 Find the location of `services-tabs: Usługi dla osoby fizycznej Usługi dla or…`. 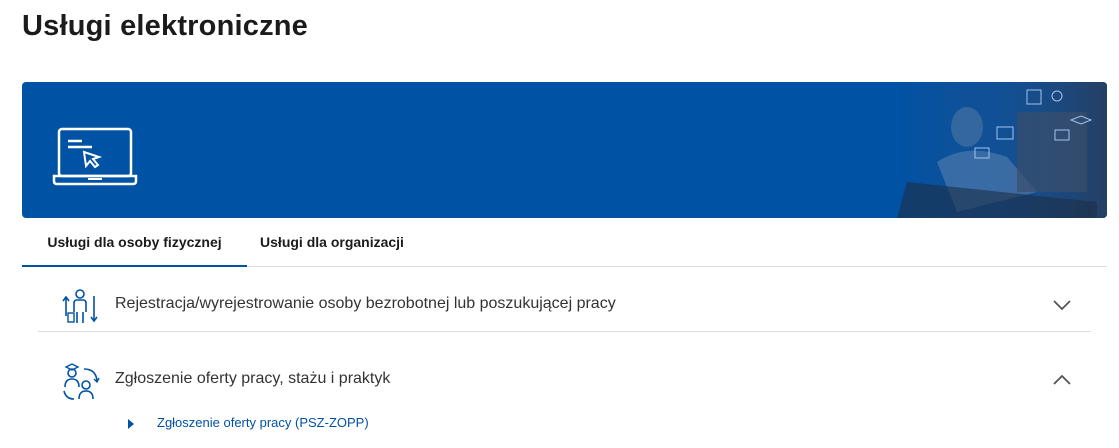

services-tabs: Usługi dla osoby fizycznej Usługi dla or… is located at coordinates (564, 242).